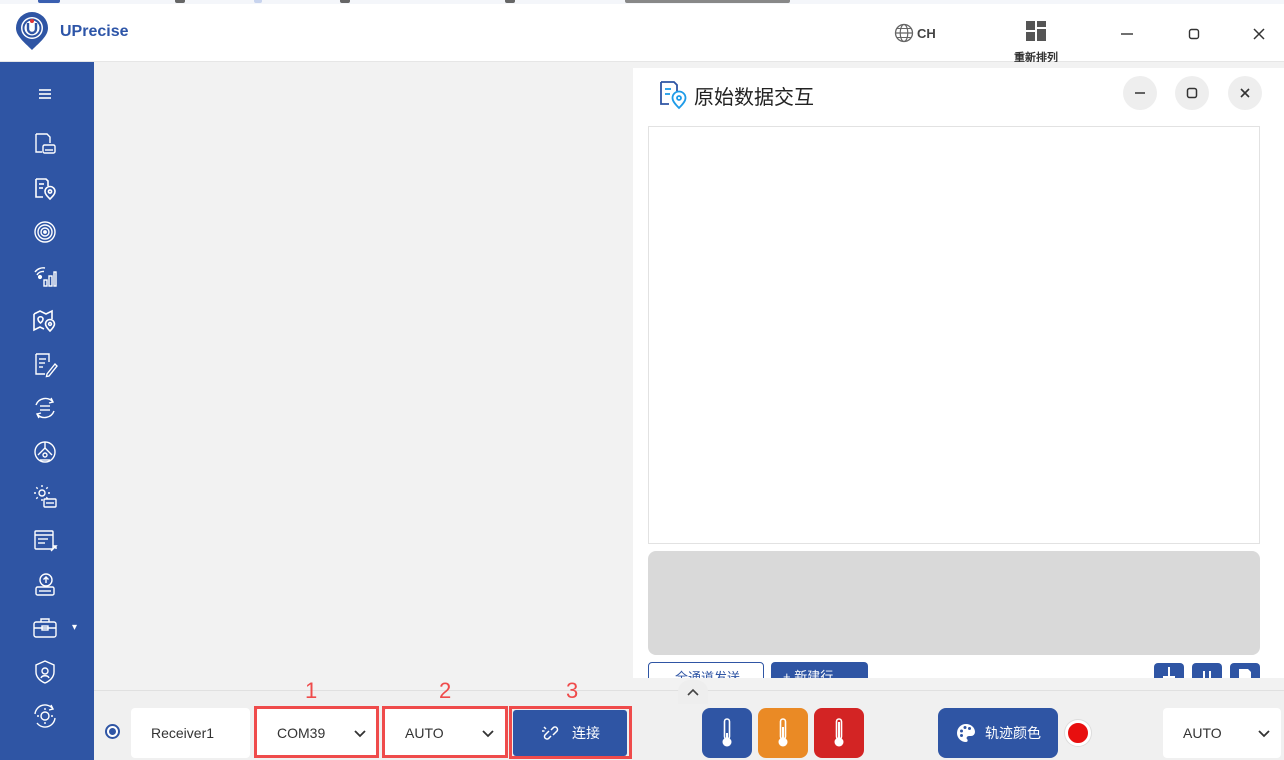 The width and height of the screenshot is (1284, 760). What do you see at coordinates (1222, 733) in the screenshot?
I see `mode-select: AUTO` at bounding box center [1222, 733].